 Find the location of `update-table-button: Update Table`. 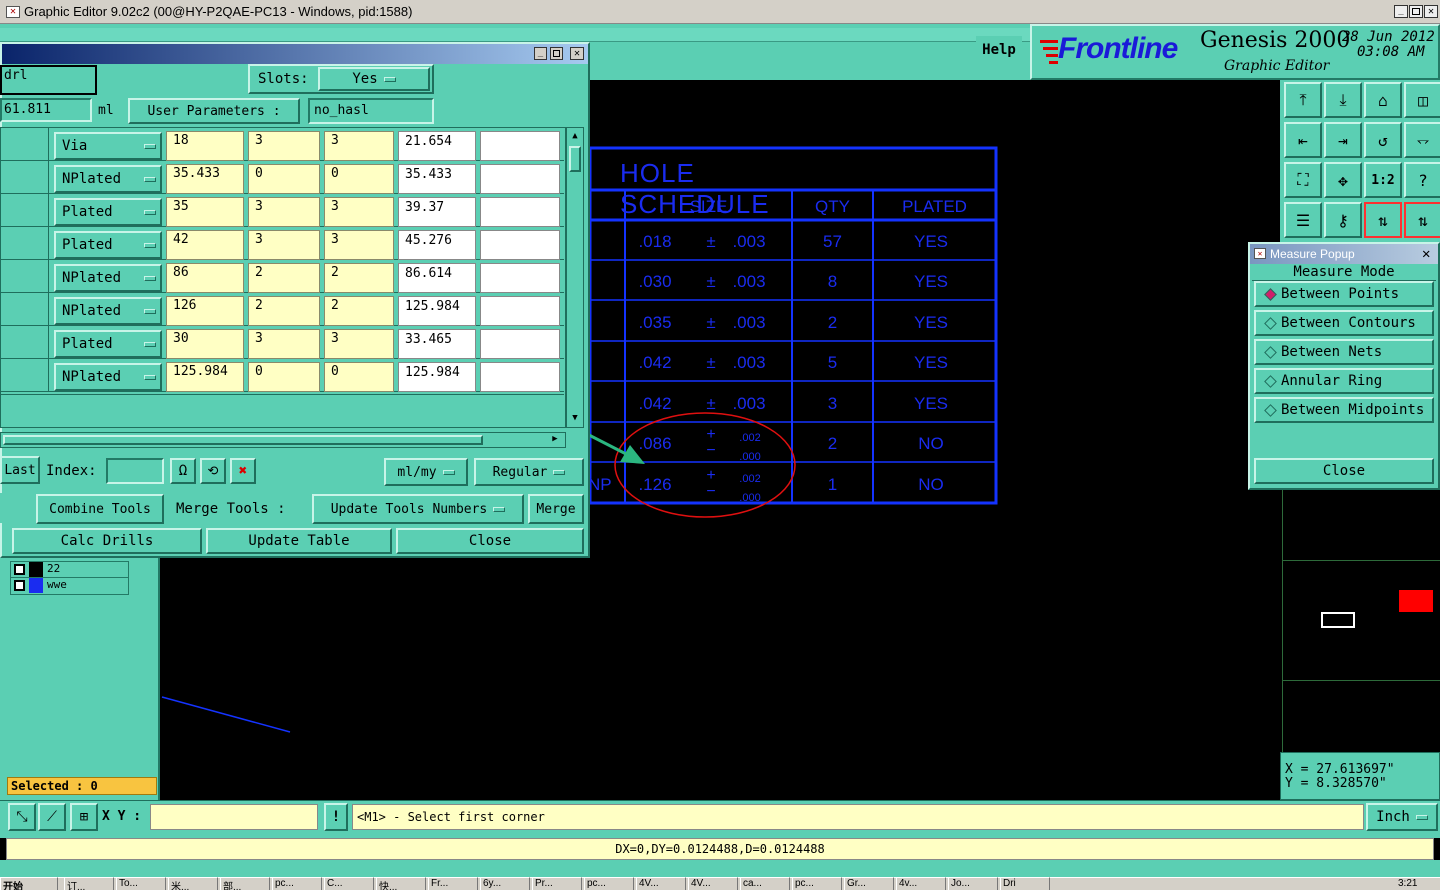

update-table-button: Update Table is located at coordinates (299, 541).